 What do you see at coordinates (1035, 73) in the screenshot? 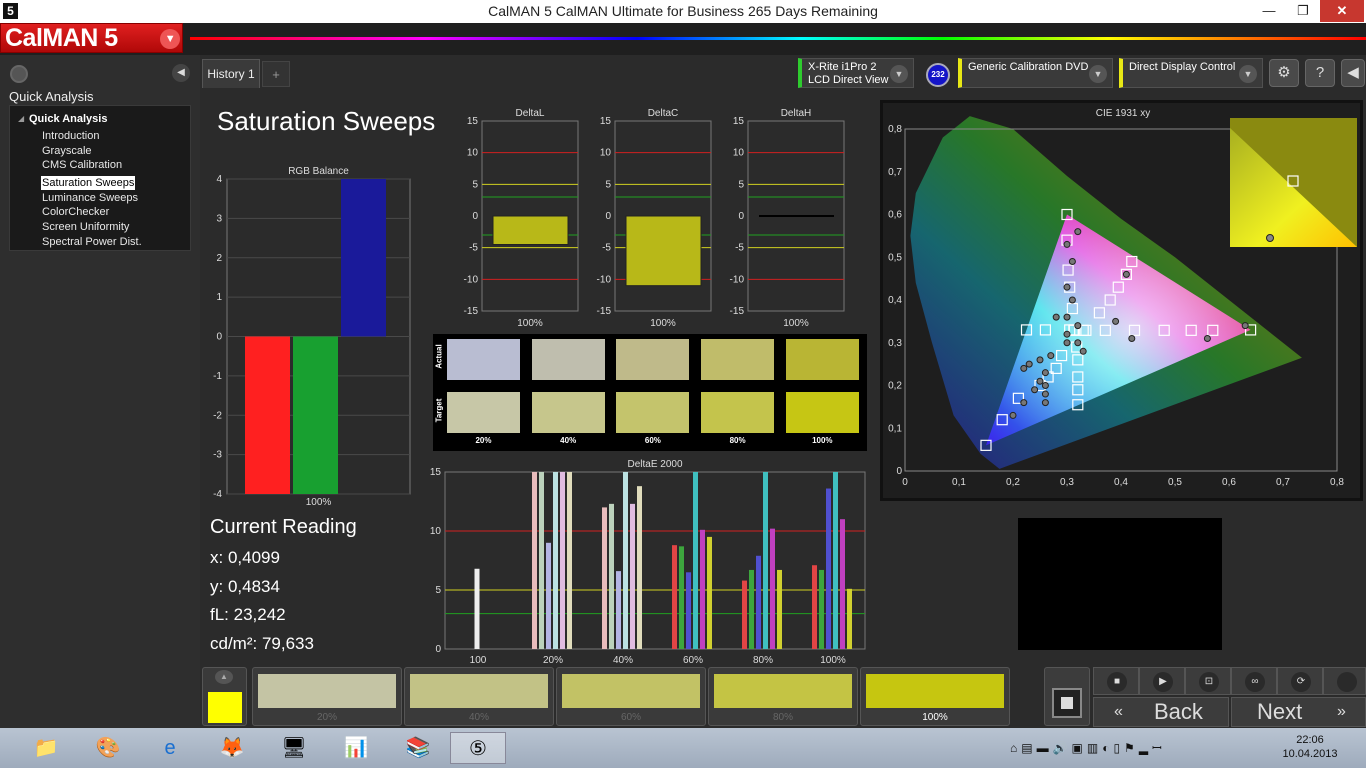
I see `source-selector: Generic Calibration DVD ▼` at bounding box center [1035, 73].